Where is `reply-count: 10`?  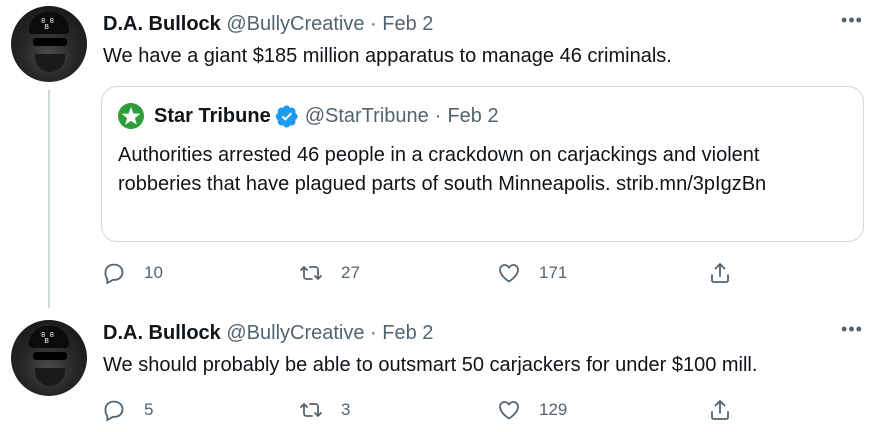
reply-count: 10 is located at coordinates (153, 272).